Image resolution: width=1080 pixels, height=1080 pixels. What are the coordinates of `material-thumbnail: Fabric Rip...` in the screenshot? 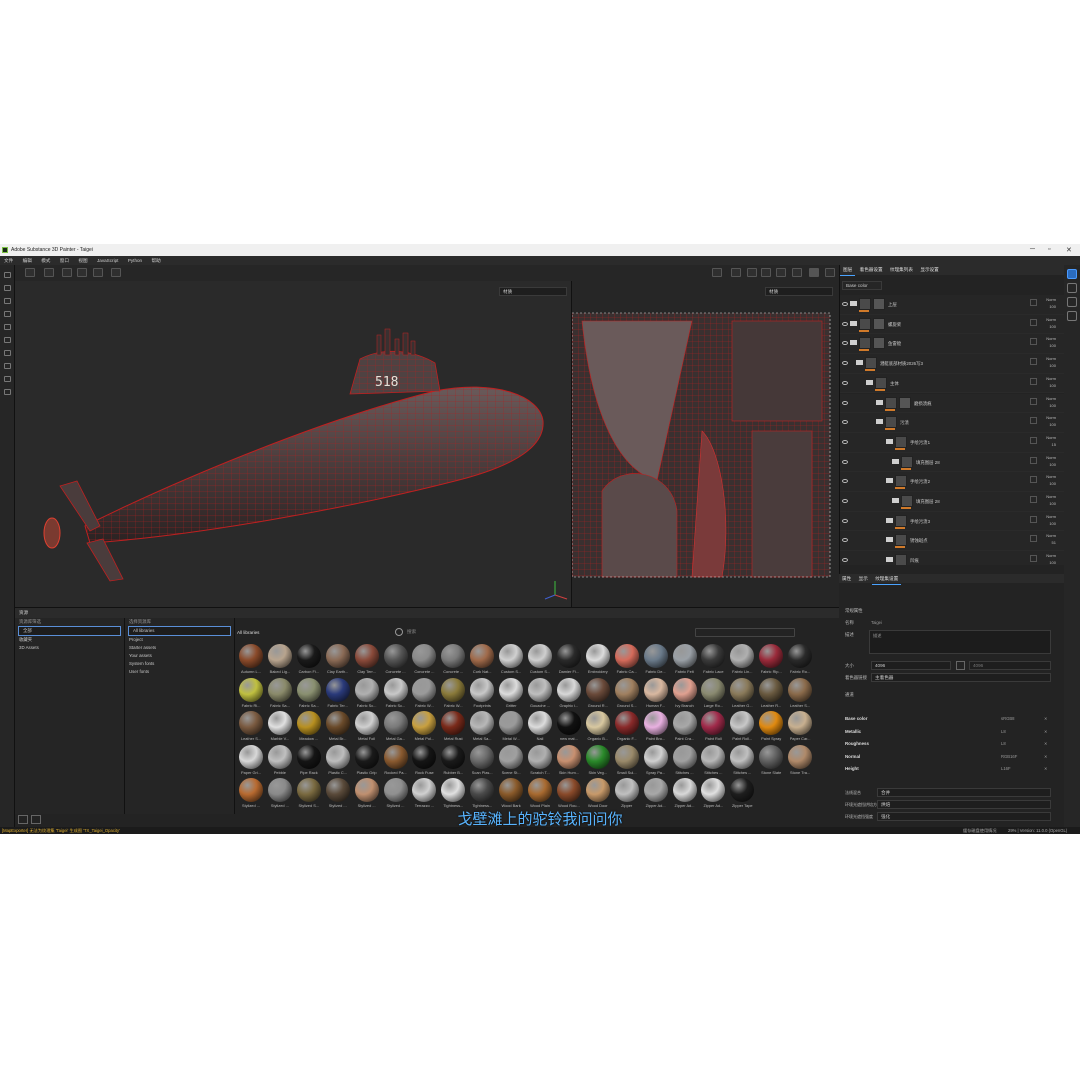 It's located at (771, 660).